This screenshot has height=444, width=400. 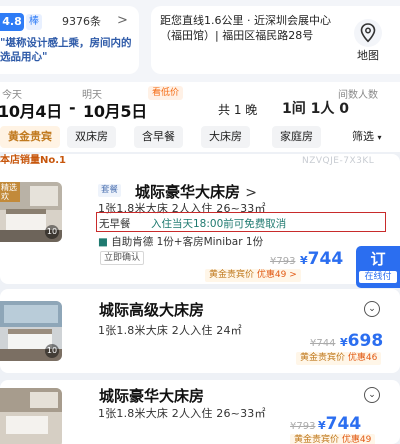 I want to click on discount-amount: 优惠49 >, so click(x=276, y=275).